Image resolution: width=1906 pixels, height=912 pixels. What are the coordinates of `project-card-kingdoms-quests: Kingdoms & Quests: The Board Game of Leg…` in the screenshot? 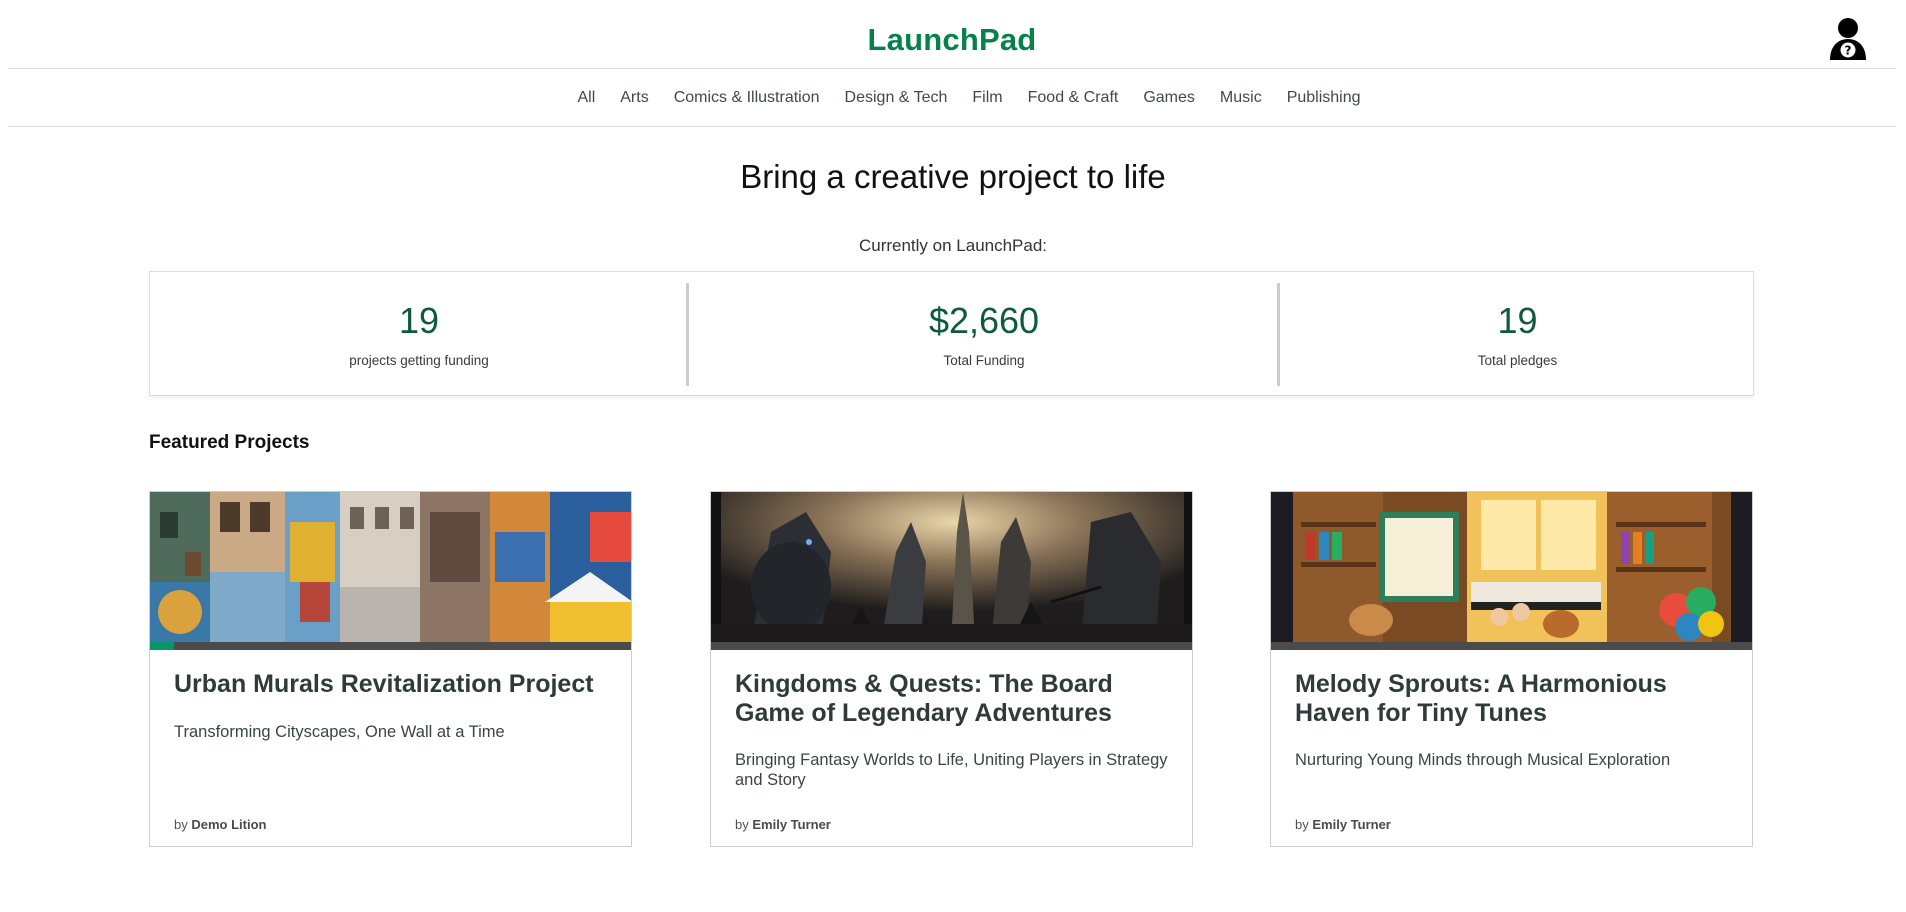 It's located at (951, 669).